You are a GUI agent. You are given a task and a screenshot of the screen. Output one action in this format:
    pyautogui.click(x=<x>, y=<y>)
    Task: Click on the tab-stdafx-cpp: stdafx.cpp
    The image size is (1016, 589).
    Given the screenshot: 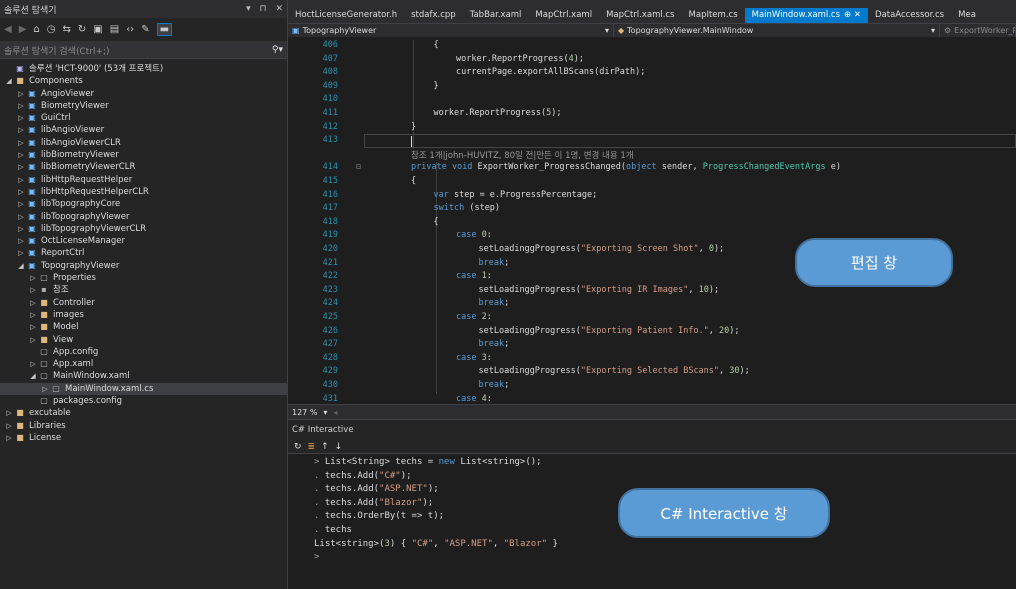 What is the action you would take?
    pyautogui.click(x=433, y=15)
    